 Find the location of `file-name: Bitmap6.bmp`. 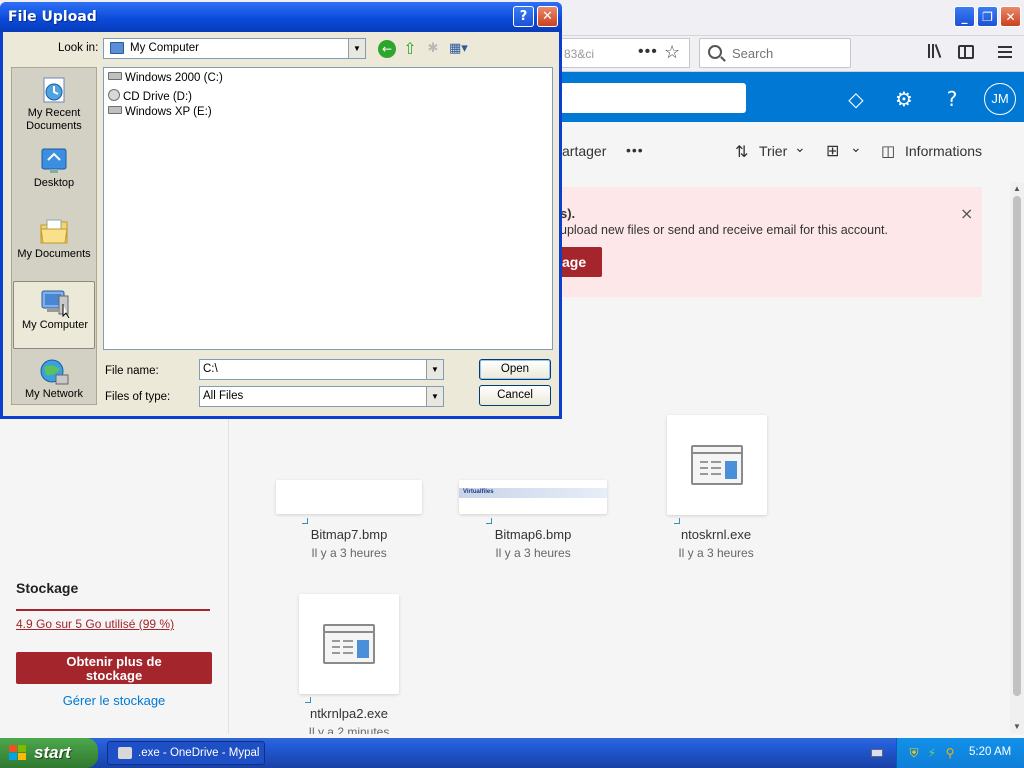

file-name: Bitmap6.bmp is located at coordinates (533, 534).